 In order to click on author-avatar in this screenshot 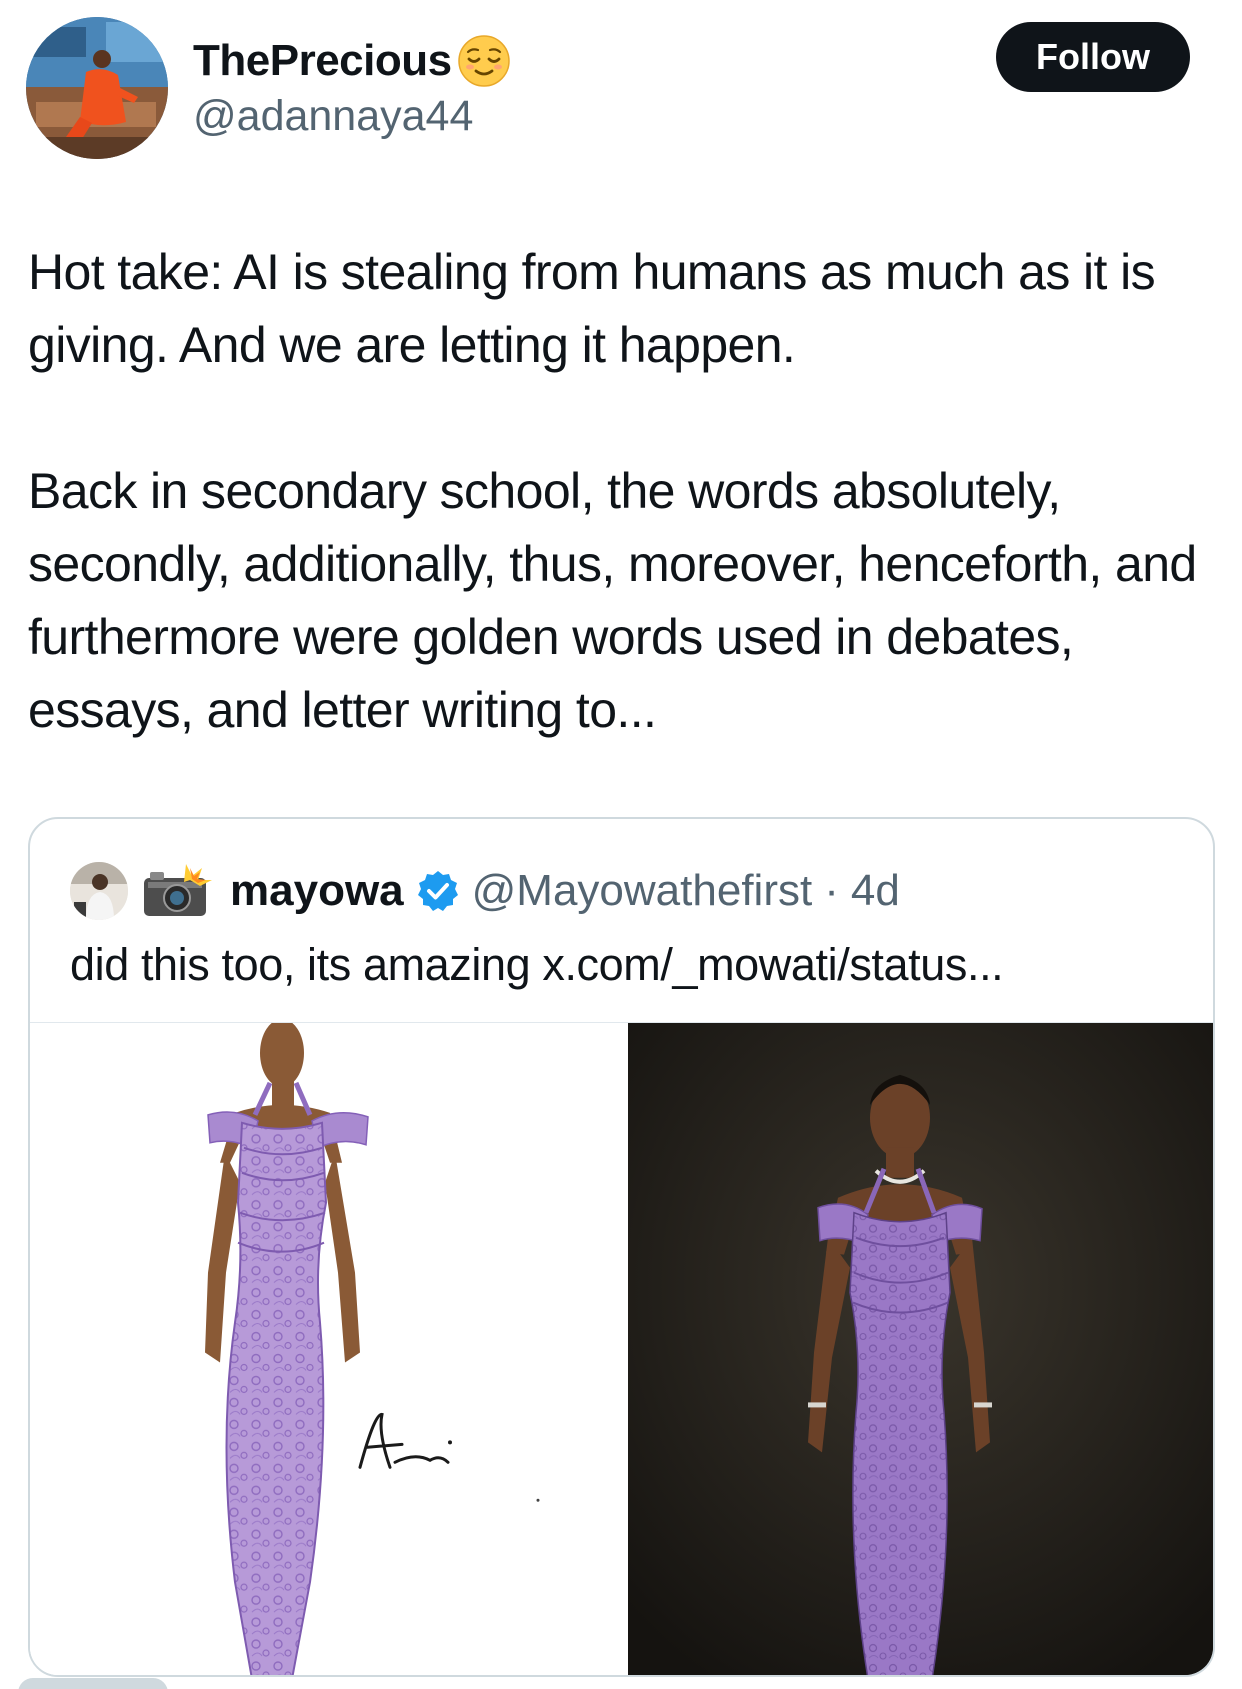, I will do `click(97, 88)`.